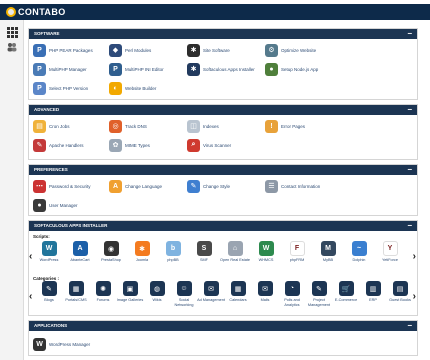 The width and height of the screenshot is (430, 360). I want to click on app-label: Social Networking, so click(184, 302).